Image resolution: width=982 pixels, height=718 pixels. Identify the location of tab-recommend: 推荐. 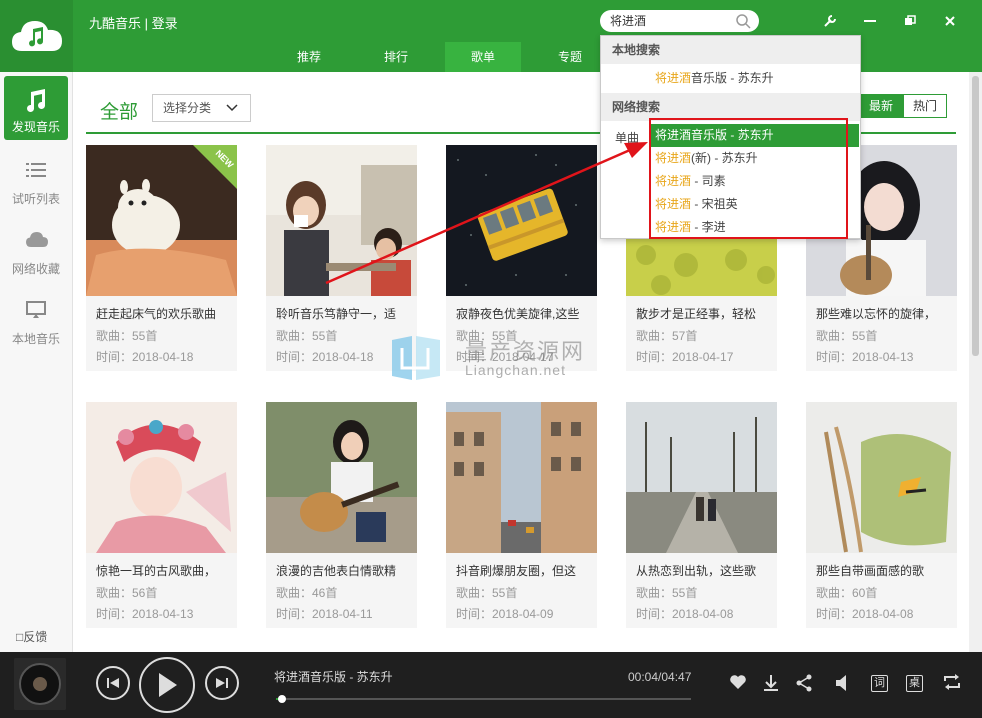
(309, 57).